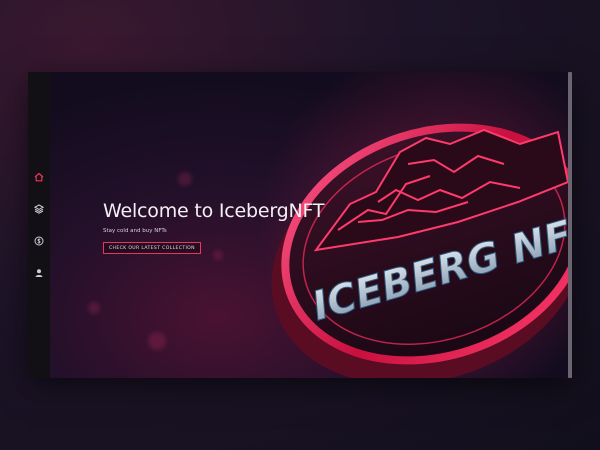 The height and width of the screenshot is (450, 600). Describe the element at coordinates (39, 225) in the screenshot. I see `sidebar` at that location.